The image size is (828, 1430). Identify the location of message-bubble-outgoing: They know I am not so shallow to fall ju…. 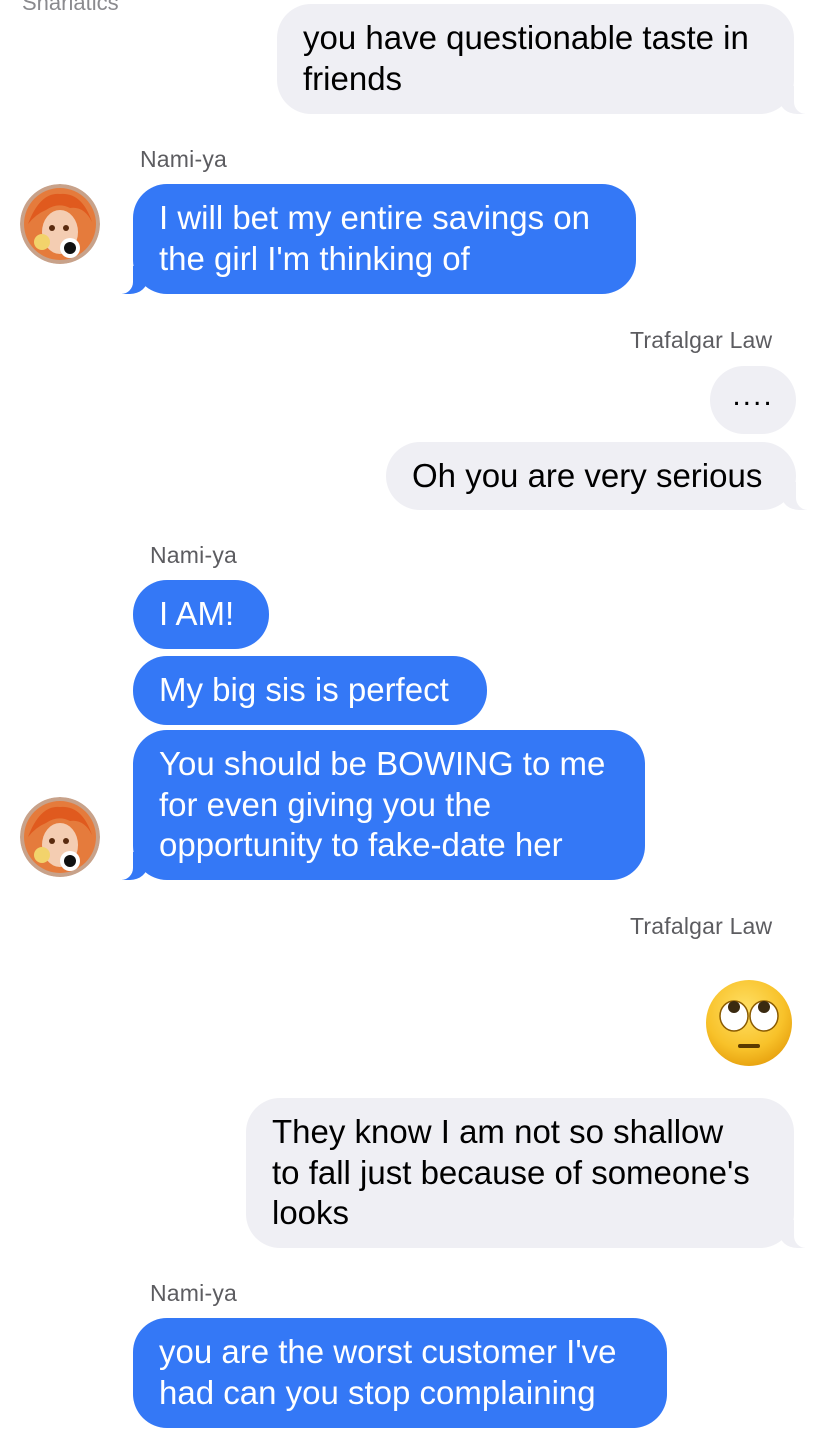
(533, 1173).